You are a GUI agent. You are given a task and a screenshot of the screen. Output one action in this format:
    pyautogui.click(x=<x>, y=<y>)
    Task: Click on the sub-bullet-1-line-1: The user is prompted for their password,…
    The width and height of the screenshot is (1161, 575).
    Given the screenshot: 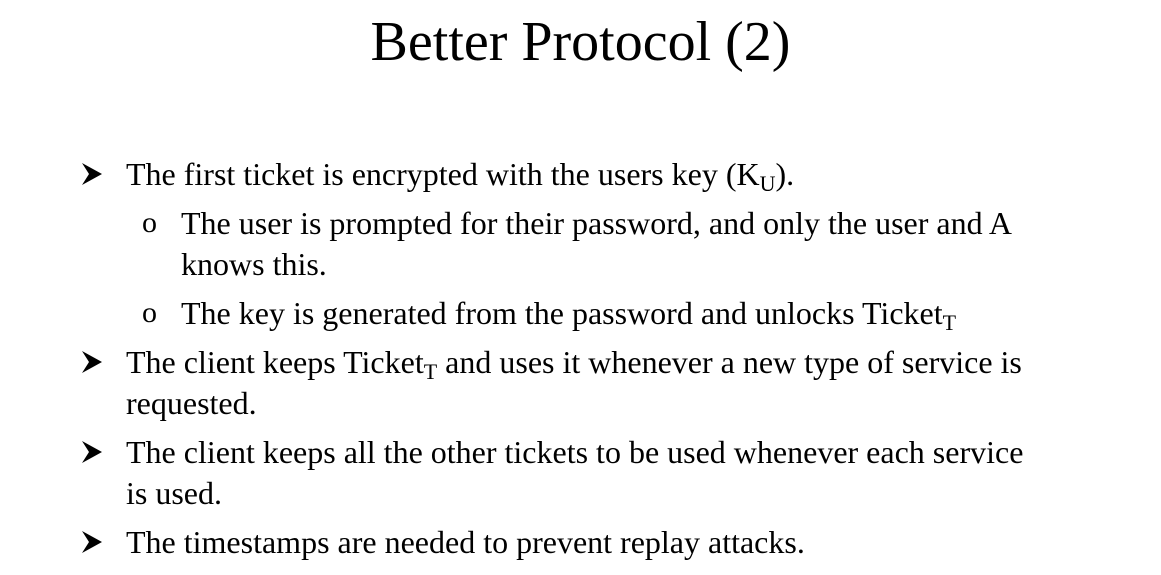 What is the action you would take?
    pyautogui.click(x=596, y=223)
    